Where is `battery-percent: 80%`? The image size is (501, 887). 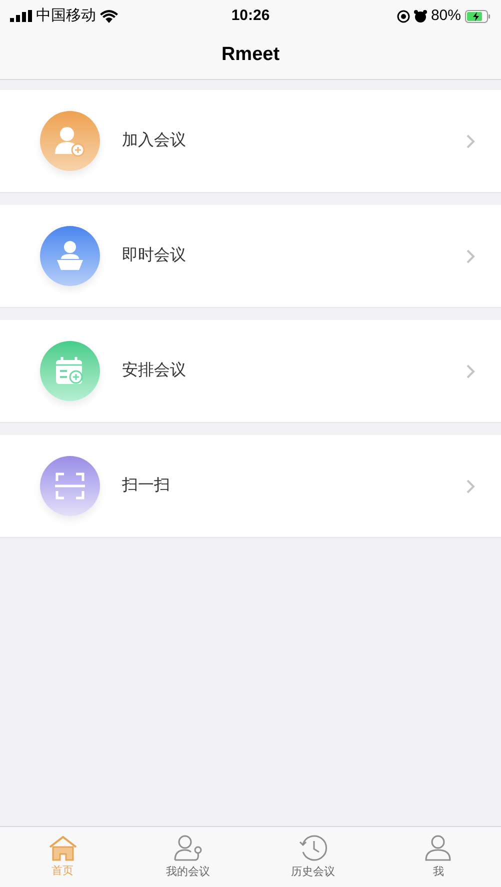 battery-percent: 80% is located at coordinates (445, 16).